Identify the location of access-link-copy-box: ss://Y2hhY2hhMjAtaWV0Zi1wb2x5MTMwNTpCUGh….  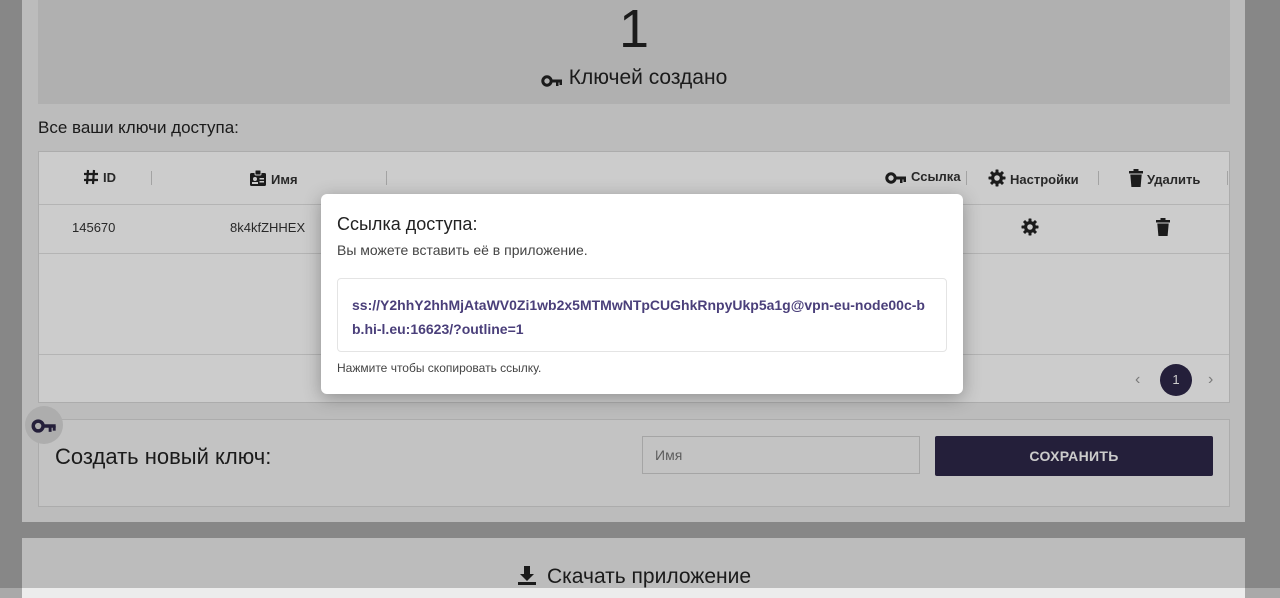
(642, 315).